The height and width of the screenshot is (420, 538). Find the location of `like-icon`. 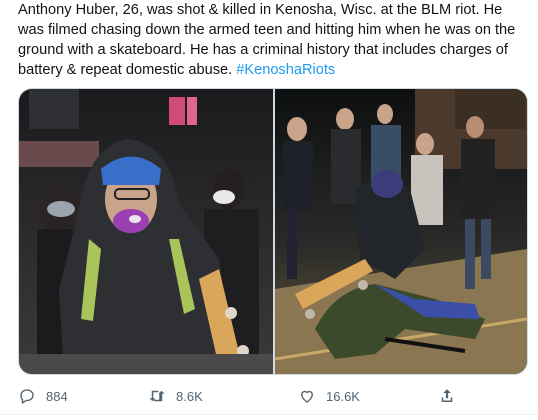

like-icon is located at coordinates (307, 396).